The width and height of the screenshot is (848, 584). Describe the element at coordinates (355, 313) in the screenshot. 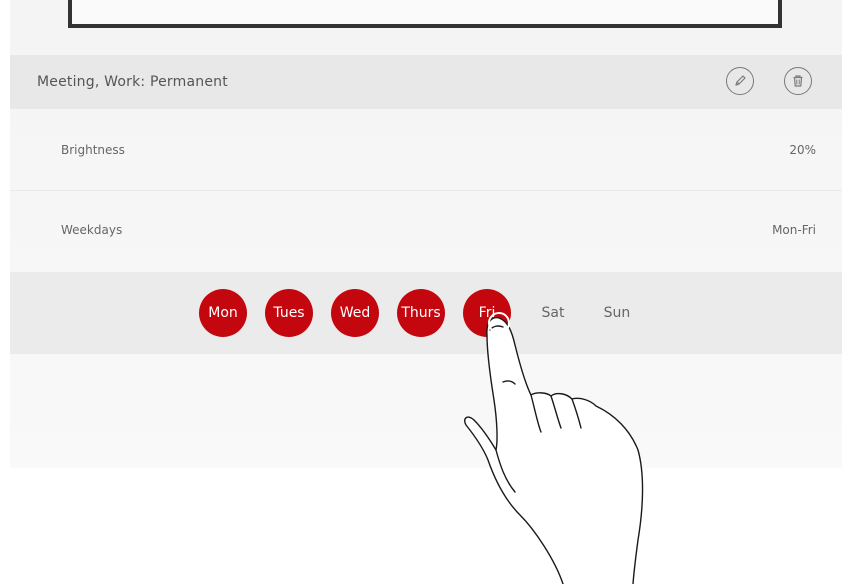

I see `day-toggle-wed: Wed` at that location.